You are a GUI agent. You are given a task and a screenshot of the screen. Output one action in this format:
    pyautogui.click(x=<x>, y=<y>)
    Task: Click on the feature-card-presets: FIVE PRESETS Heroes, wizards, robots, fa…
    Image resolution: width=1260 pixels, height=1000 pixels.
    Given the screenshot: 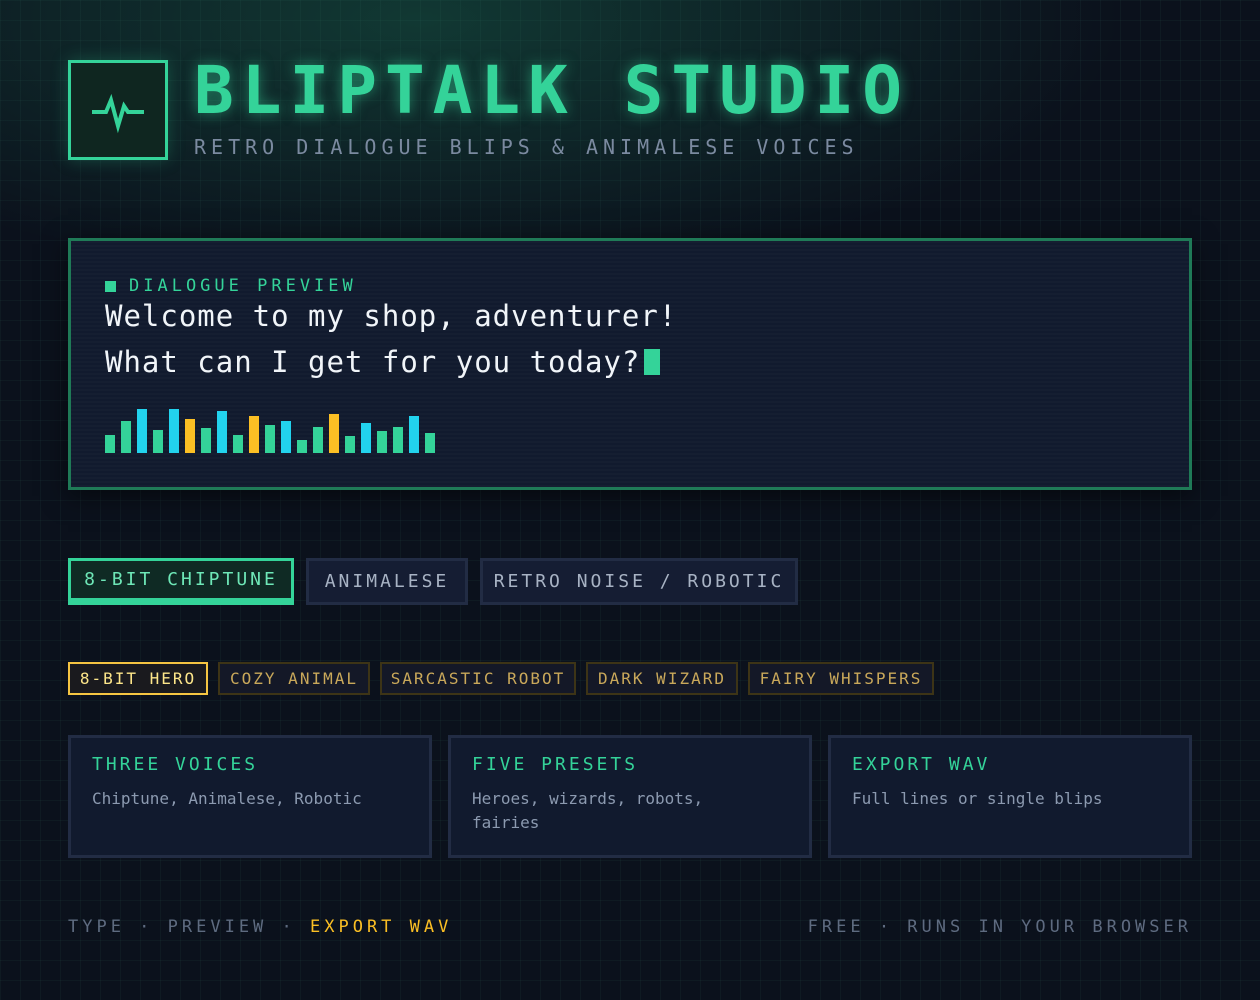 What is the action you would take?
    pyautogui.click(x=630, y=796)
    